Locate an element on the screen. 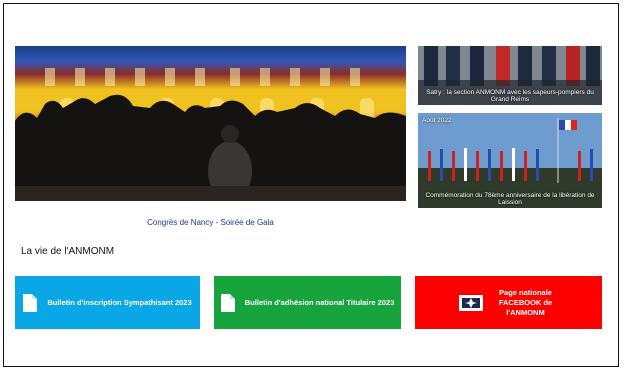 The height and width of the screenshot is (371, 624). medal-emblem-icon is located at coordinates (470, 302).